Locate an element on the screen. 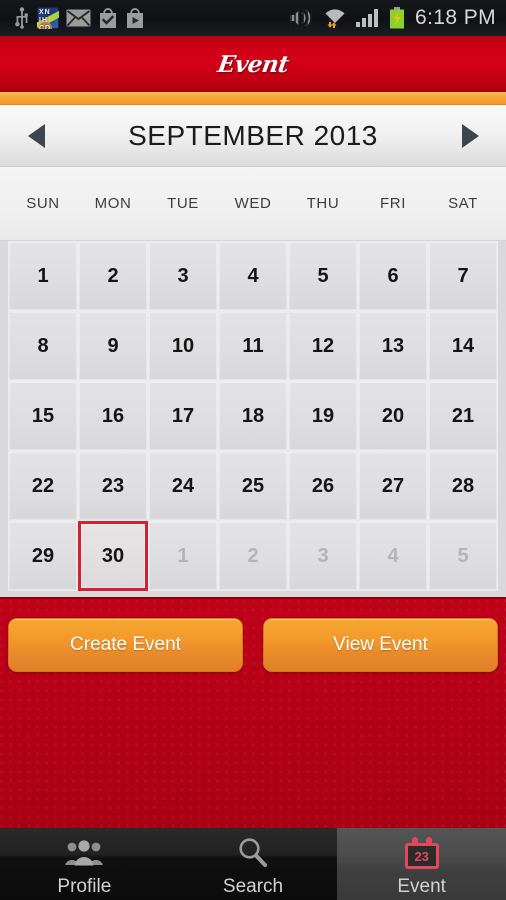  calendar-icon: 23 is located at coordinates (421, 853).